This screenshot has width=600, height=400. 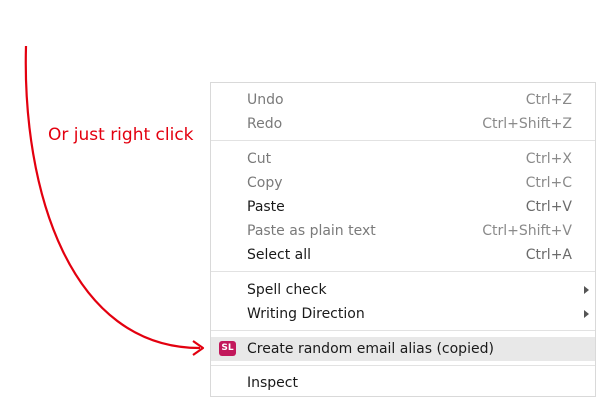 What do you see at coordinates (266, 207) in the screenshot?
I see `menu-item-label: Paste` at bounding box center [266, 207].